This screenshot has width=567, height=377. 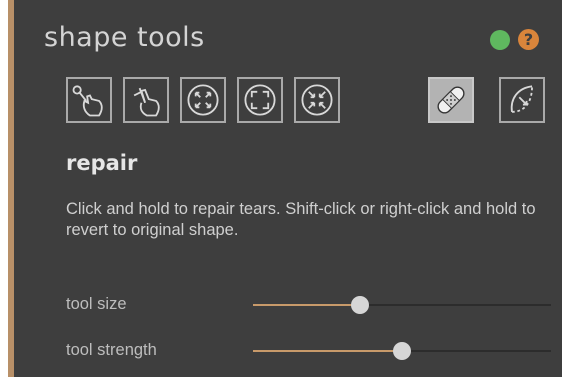 What do you see at coordinates (102, 163) in the screenshot?
I see `current-tool-name: repair` at bounding box center [102, 163].